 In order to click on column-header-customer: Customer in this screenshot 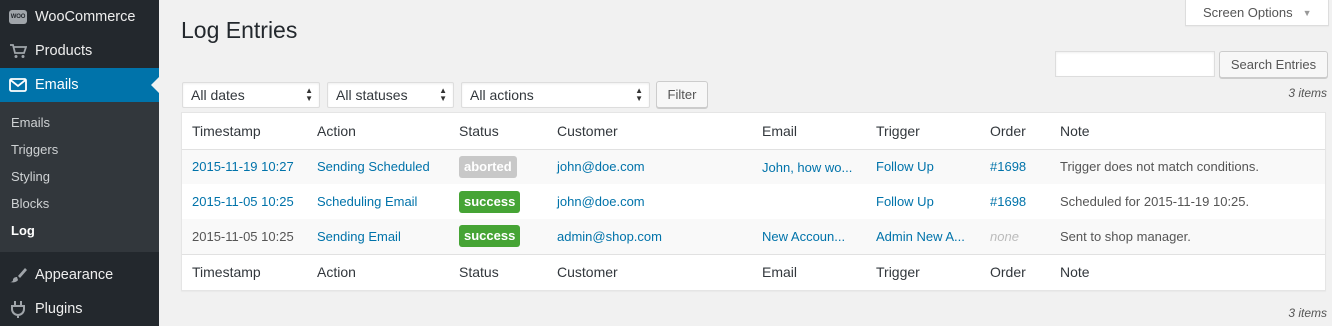, I will do `click(649, 131)`.